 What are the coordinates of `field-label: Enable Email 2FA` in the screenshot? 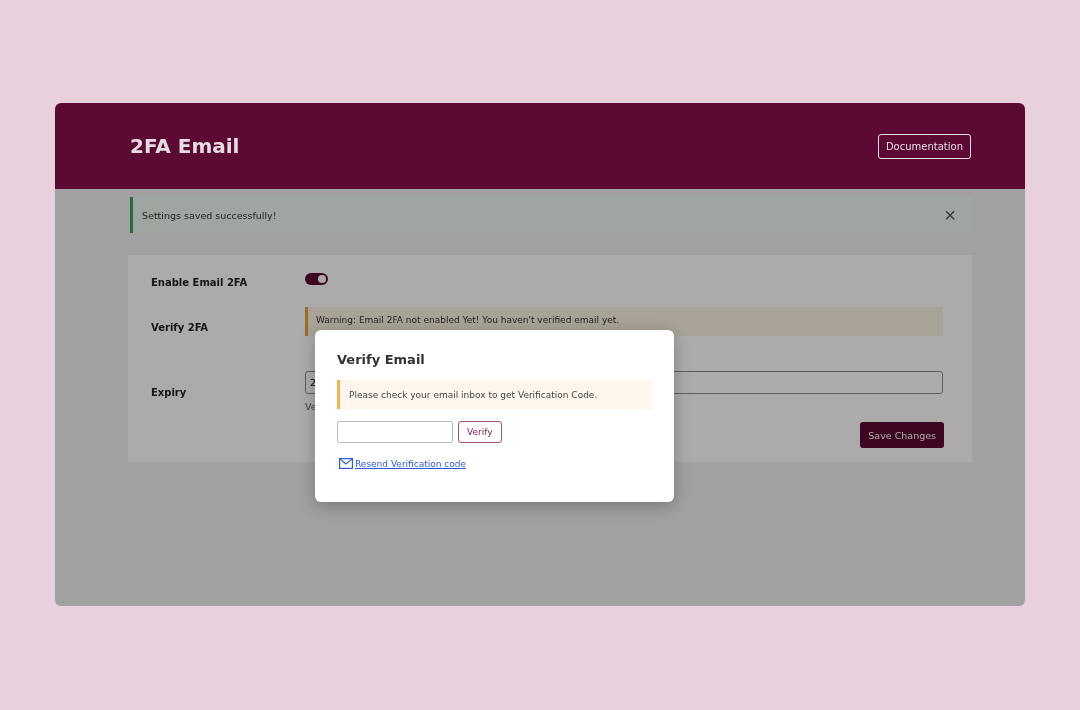 It's located at (199, 282).